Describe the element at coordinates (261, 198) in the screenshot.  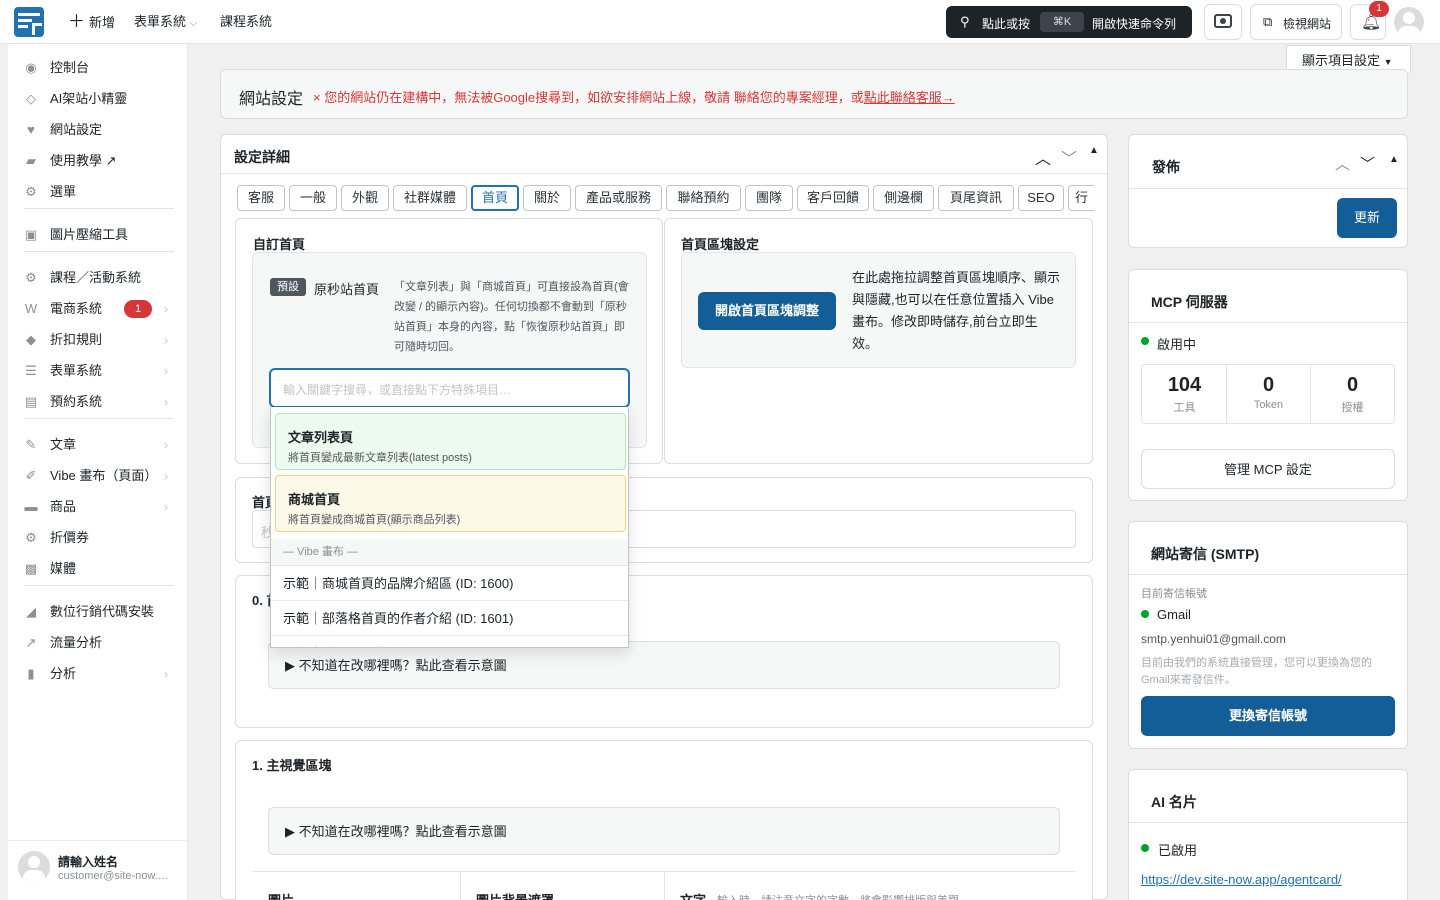
I see `tab-0: 客服` at that location.